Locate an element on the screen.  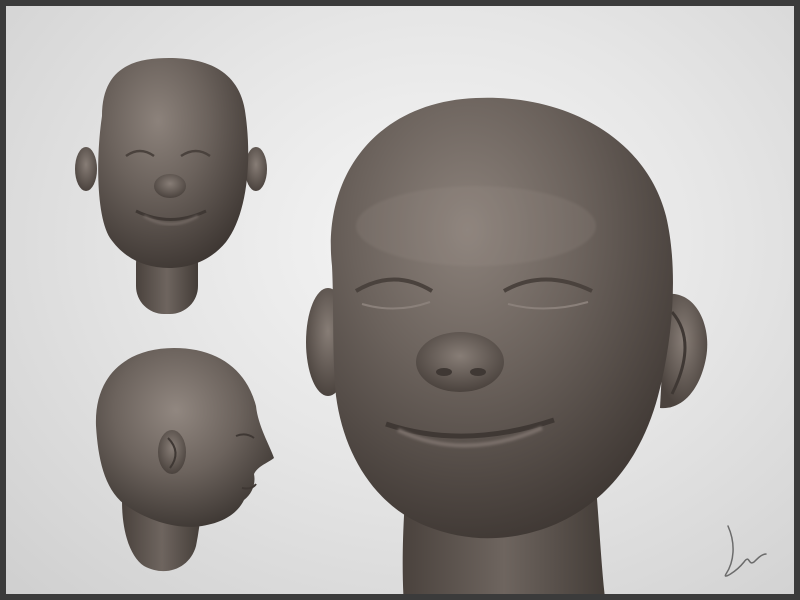
sculpted-head-front-icon is located at coordinates (171, 186).